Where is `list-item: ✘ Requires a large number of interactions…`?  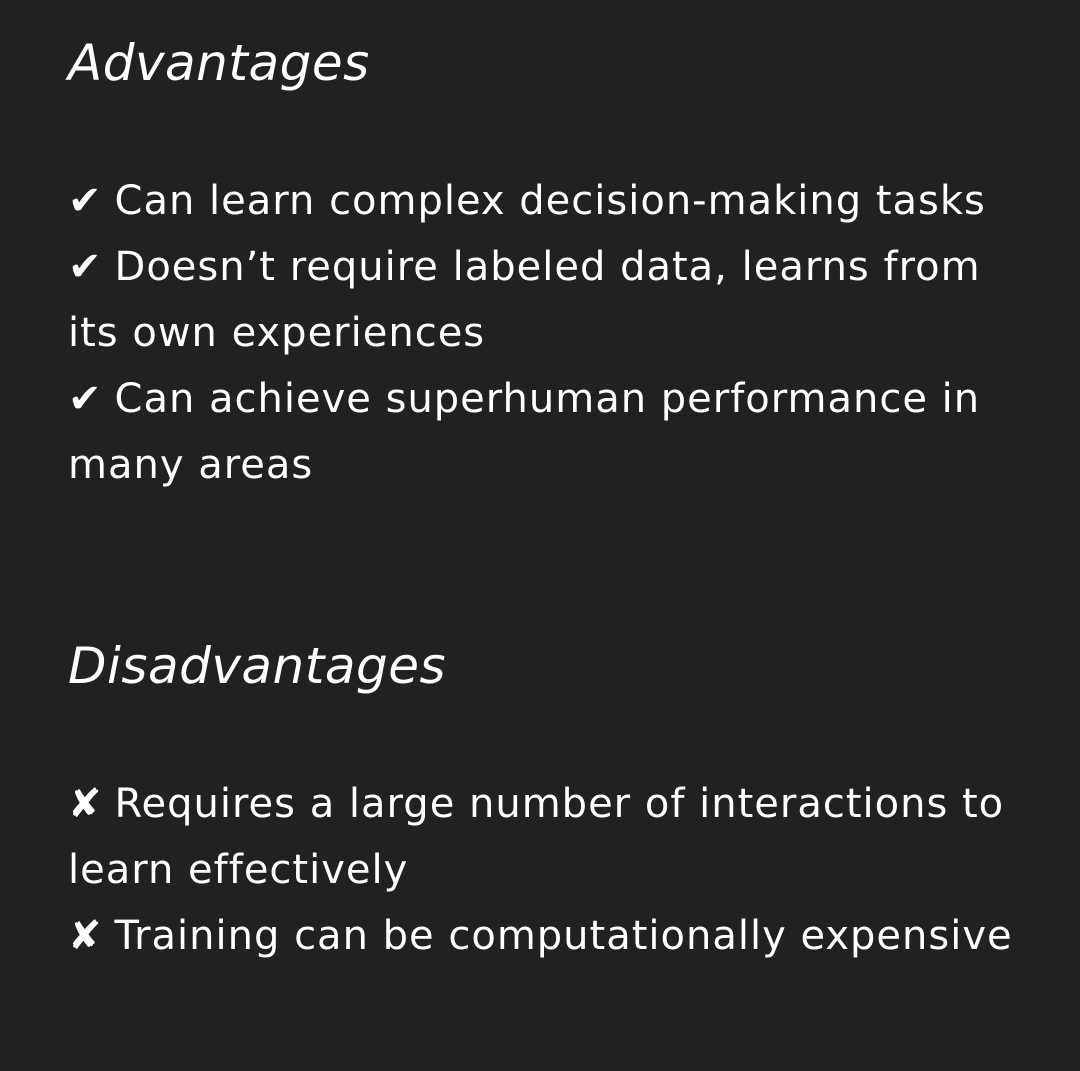
list-item: ✘ Requires a large number of interactions… is located at coordinates (548, 837).